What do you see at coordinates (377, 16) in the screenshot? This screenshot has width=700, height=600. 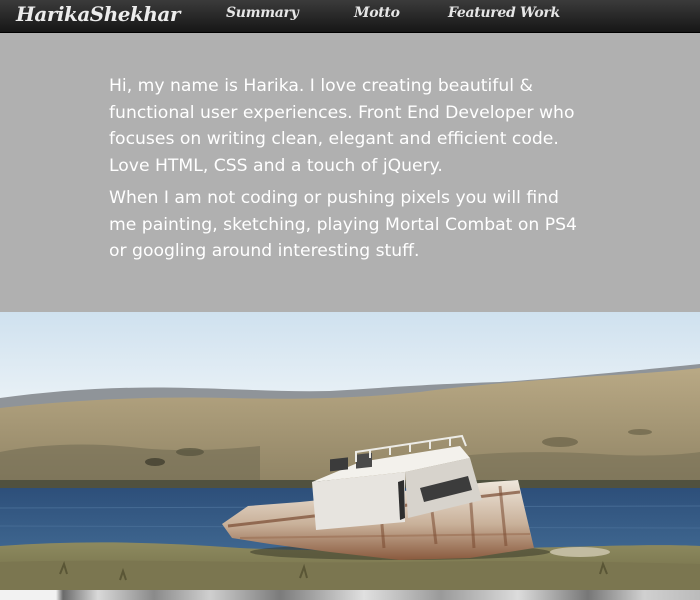 I see `nav-link-motto: Motto` at bounding box center [377, 16].